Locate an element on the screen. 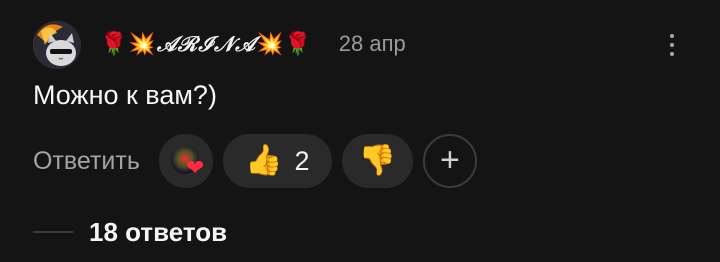  comment-actions: Ответить ❤ 👍 2 👎 + is located at coordinates (260, 161).